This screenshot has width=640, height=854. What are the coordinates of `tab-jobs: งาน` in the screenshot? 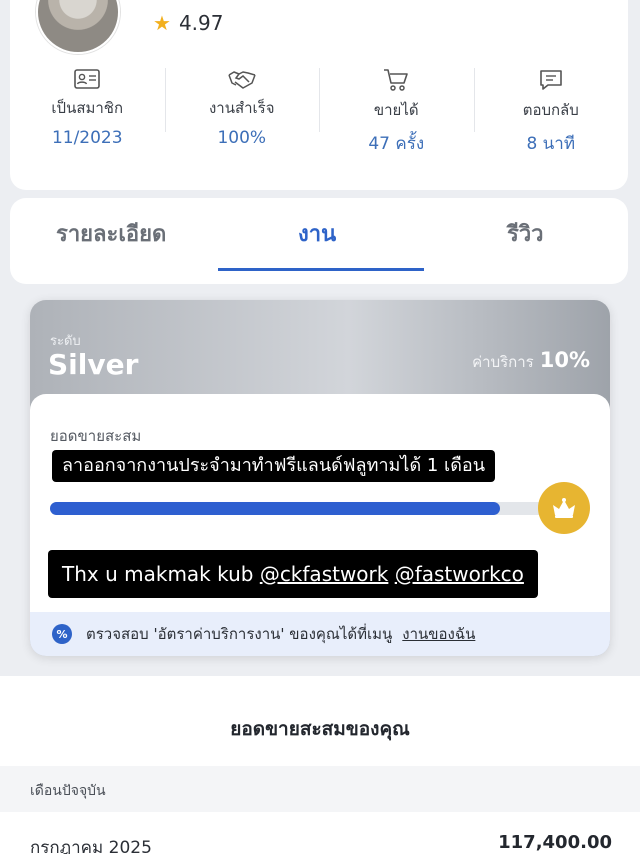 It's located at (317, 233).